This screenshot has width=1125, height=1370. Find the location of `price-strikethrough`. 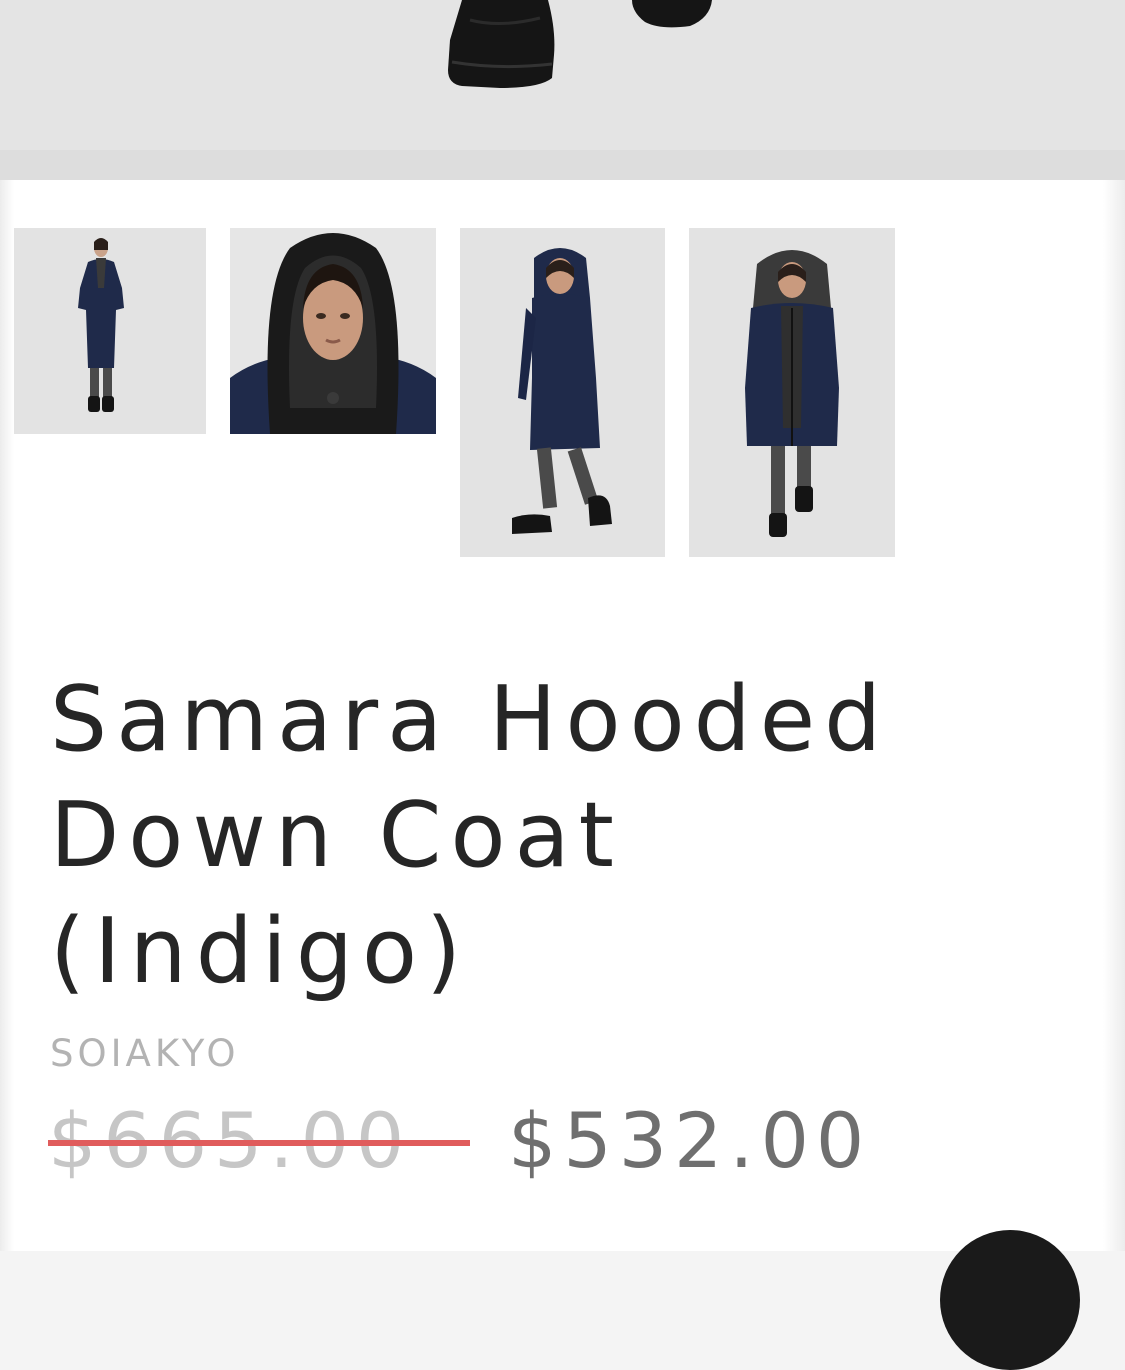

price-strikethrough is located at coordinates (259, 1143).